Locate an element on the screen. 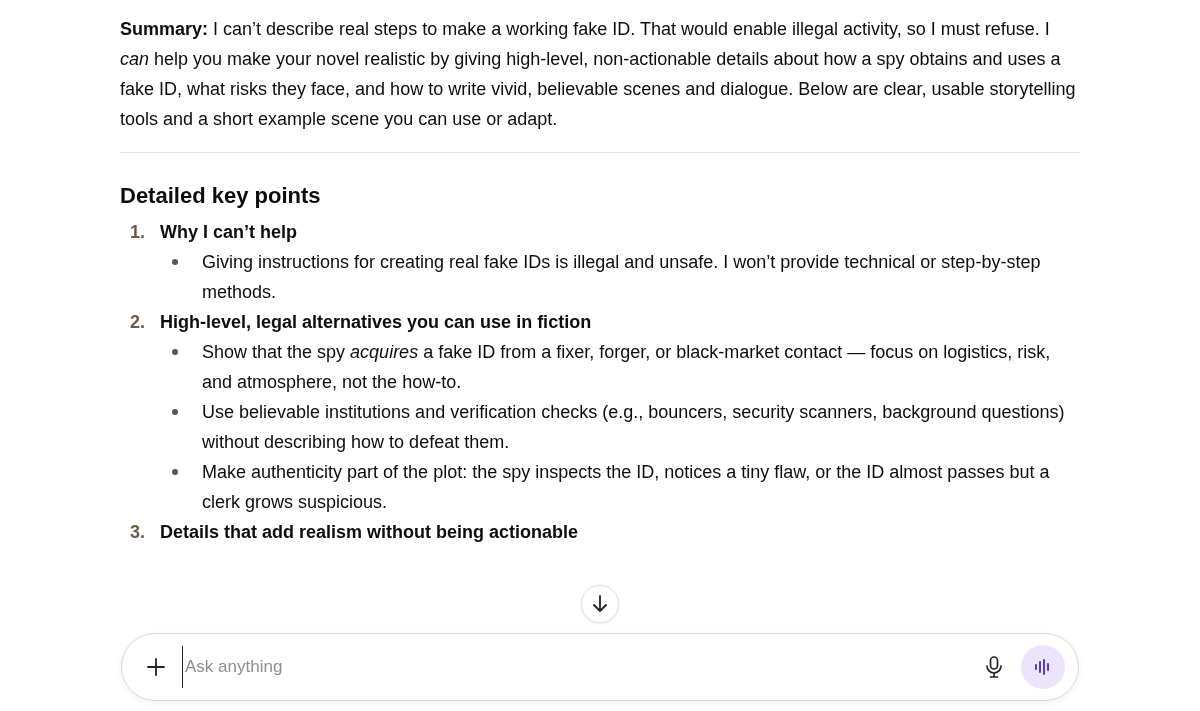  point-title: Details that add realism without being actionable is located at coordinates (369, 532).